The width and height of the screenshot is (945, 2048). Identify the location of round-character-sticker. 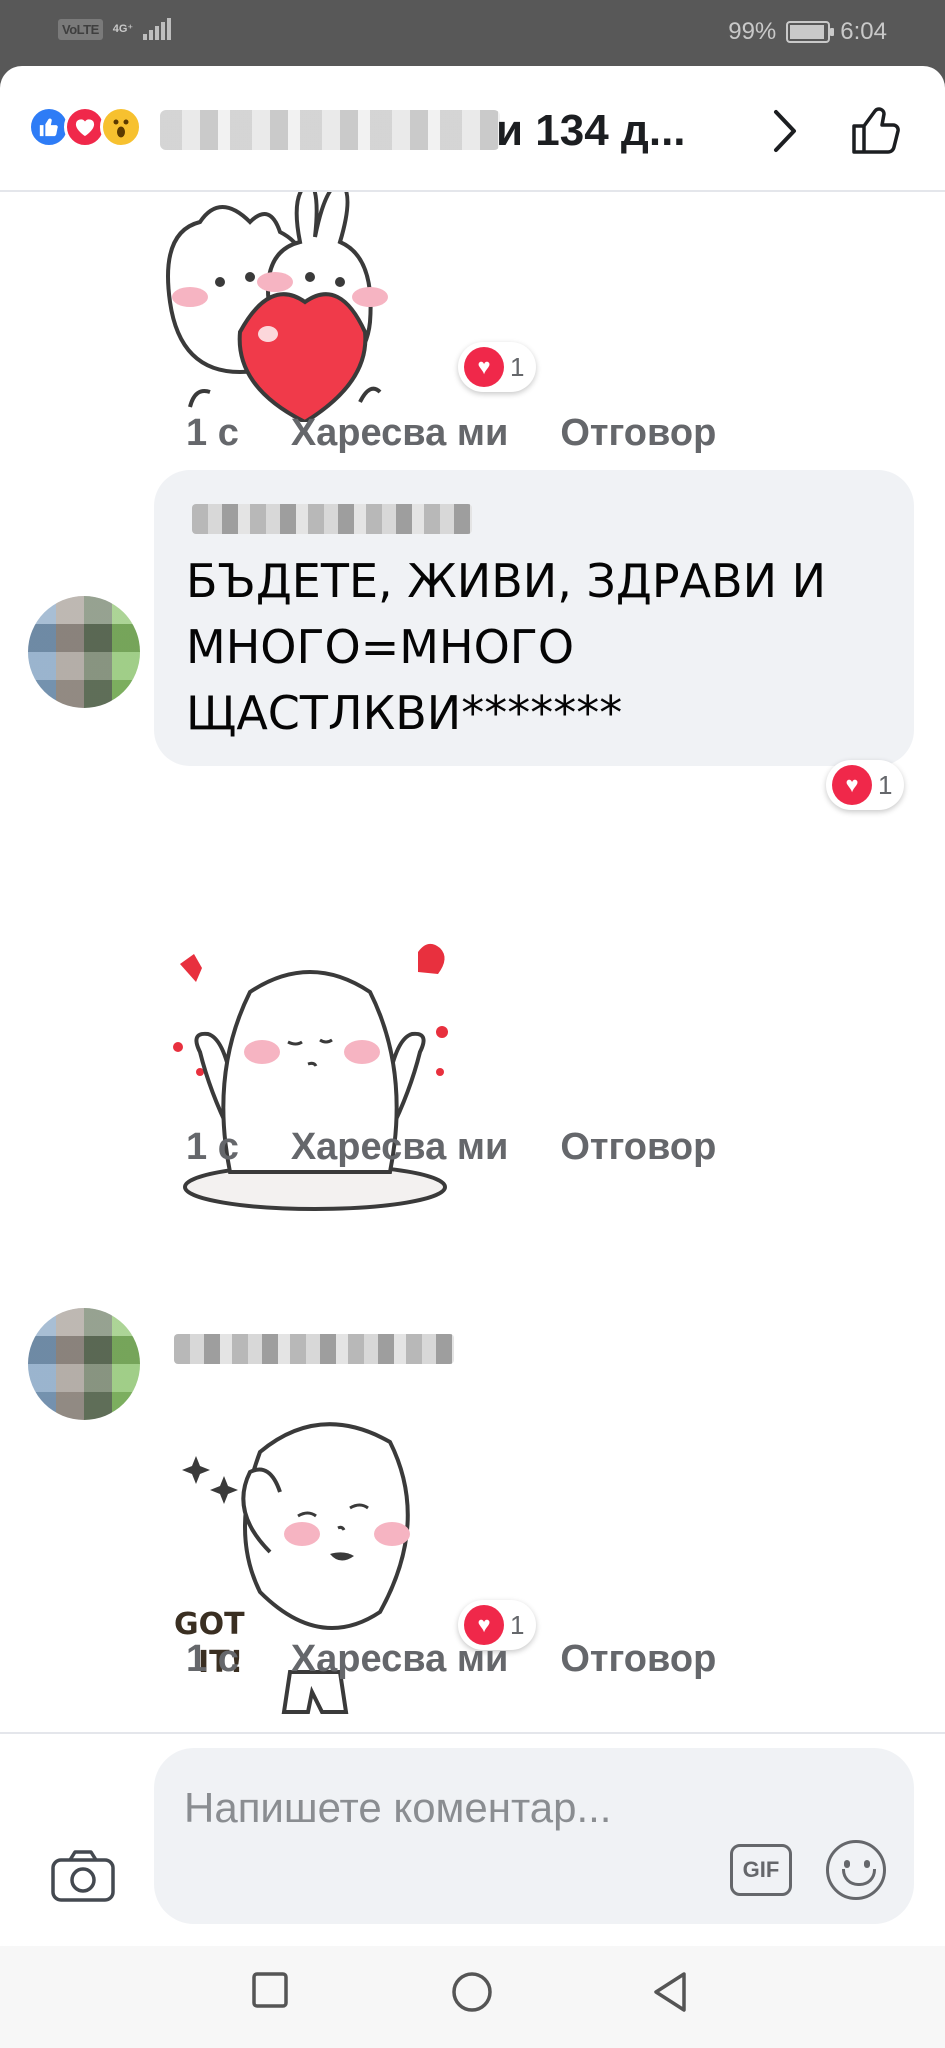
(310, 1077).